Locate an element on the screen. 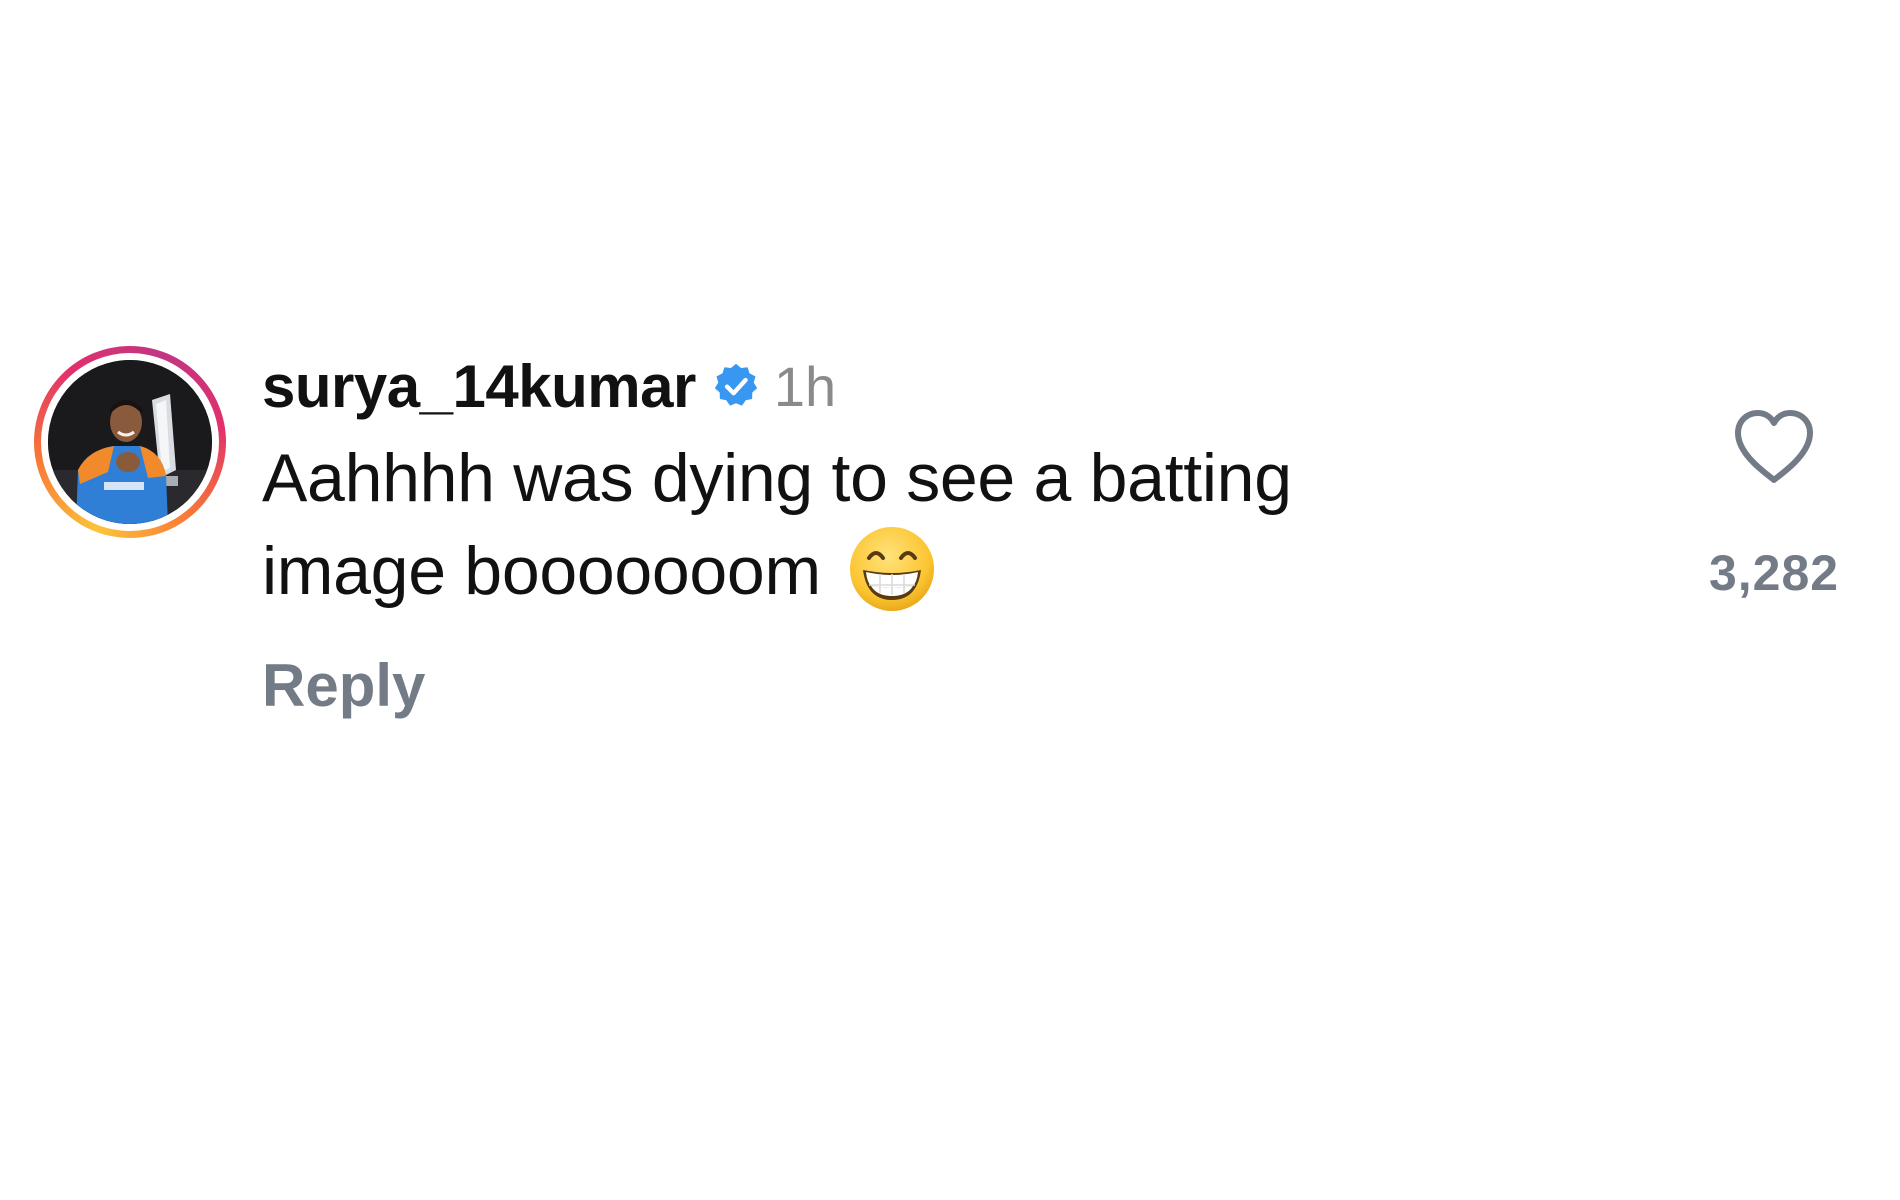 The image size is (1900, 1200). like-column: 3,282 is located at coordinates (1774, 505).